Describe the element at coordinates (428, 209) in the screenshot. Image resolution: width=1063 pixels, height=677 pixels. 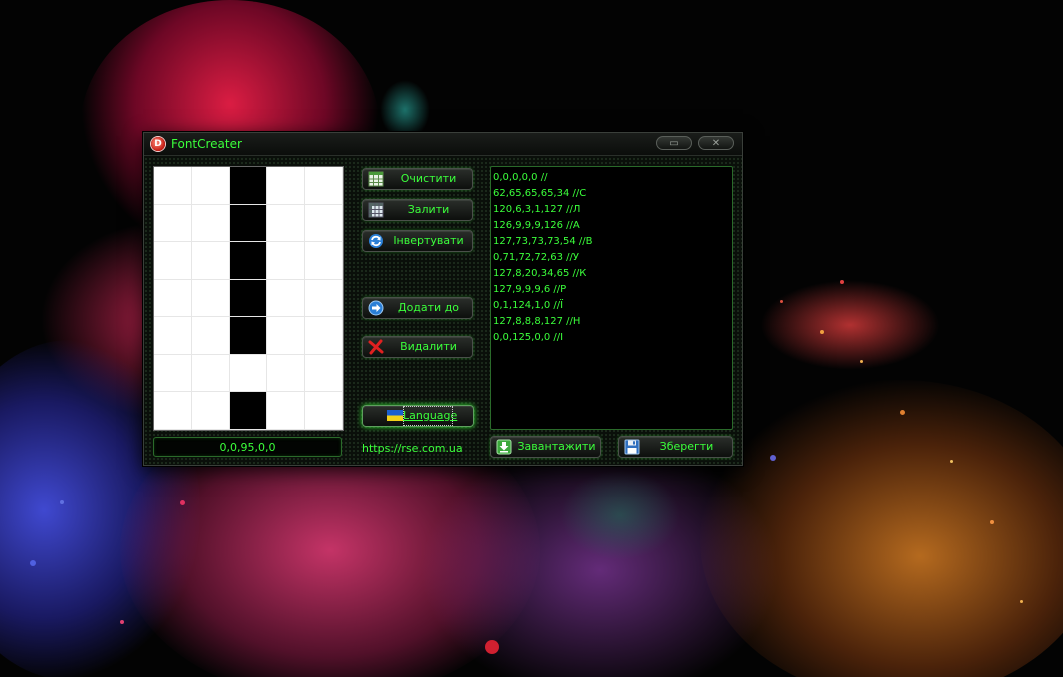
I see `fill-label: Залити` at that location.